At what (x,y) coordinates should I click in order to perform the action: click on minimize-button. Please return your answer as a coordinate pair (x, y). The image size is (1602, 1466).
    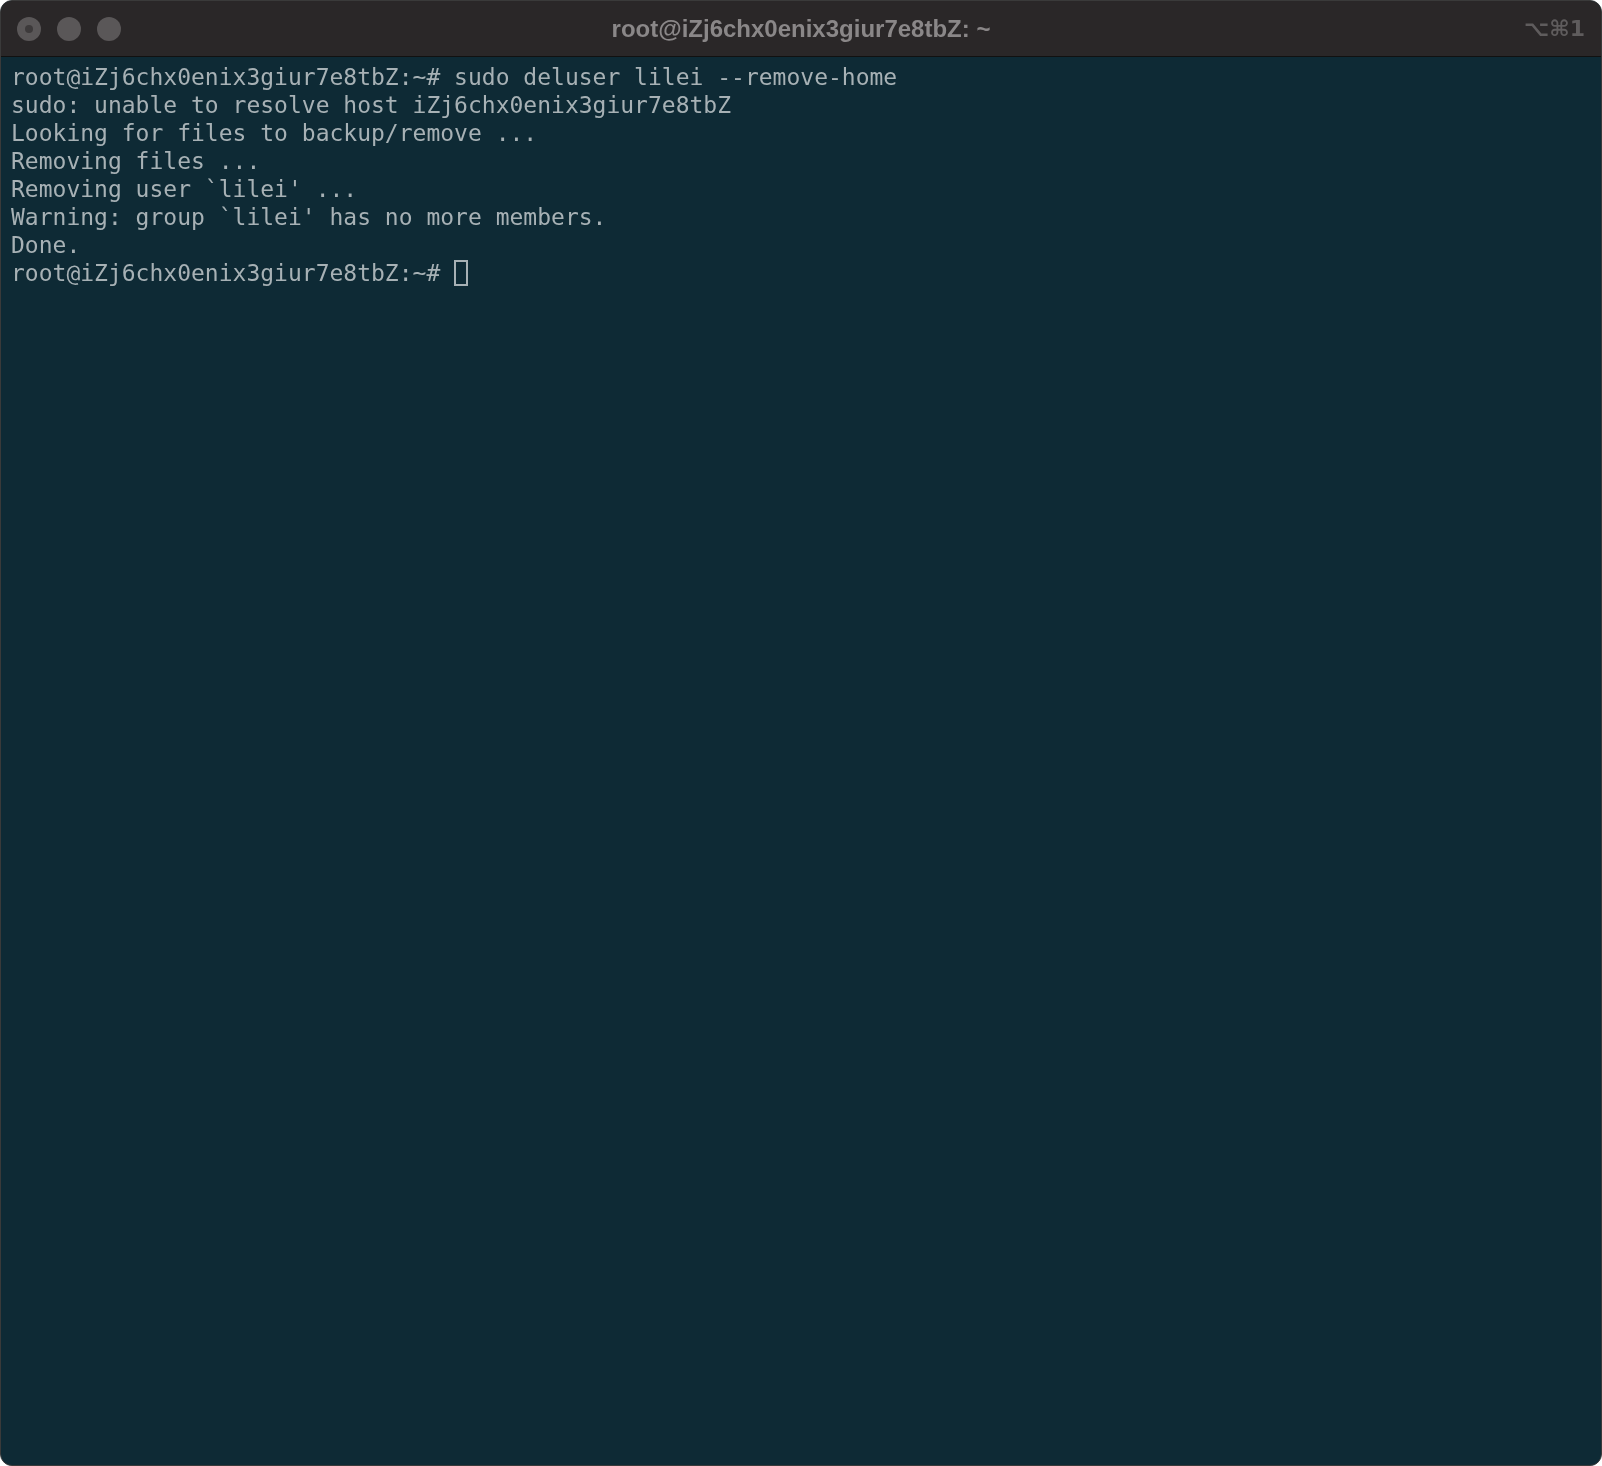
    Looking at the image, I should click on (69, 28).